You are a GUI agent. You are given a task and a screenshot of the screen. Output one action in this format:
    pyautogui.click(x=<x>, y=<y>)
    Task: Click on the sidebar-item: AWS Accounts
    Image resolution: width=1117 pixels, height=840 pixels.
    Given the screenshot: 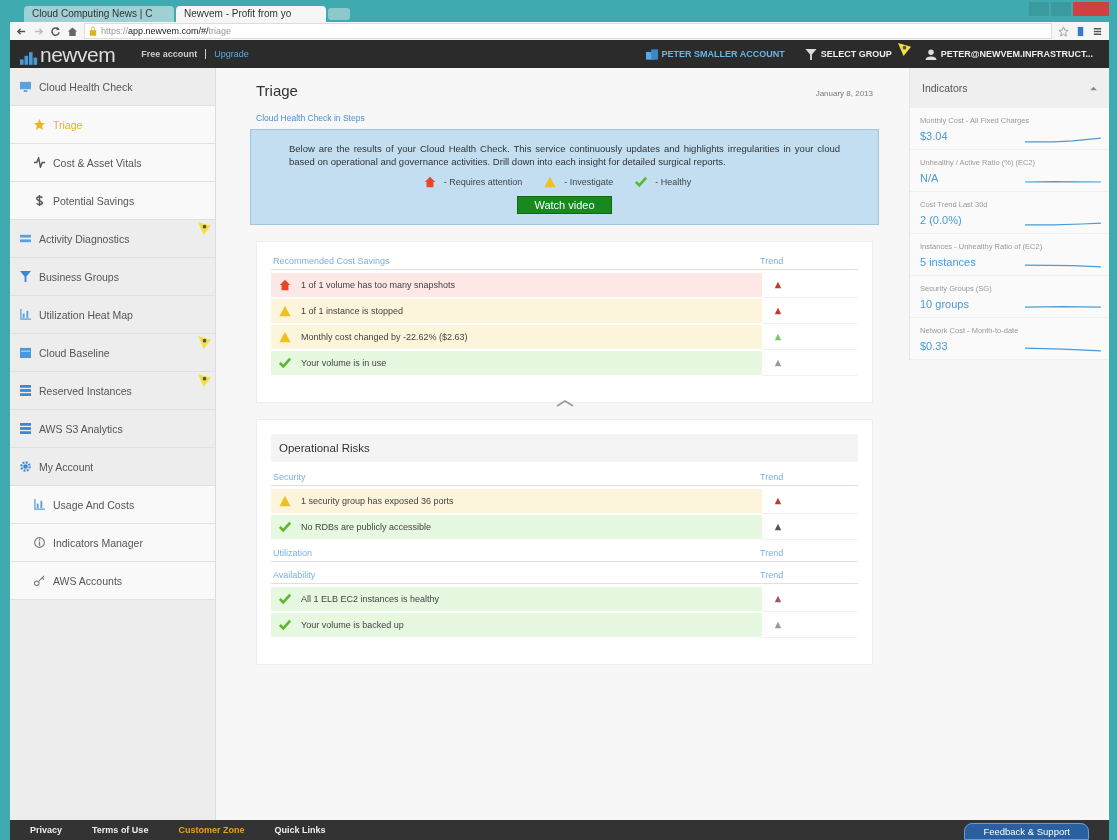 What is the action you would take?
    pyautogui.click(x=112, y=581)
    